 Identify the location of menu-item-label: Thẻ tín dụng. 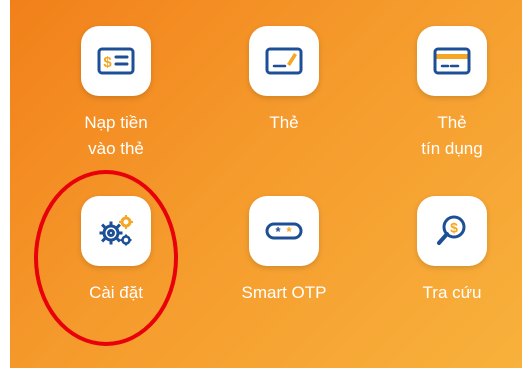
(452, 135).